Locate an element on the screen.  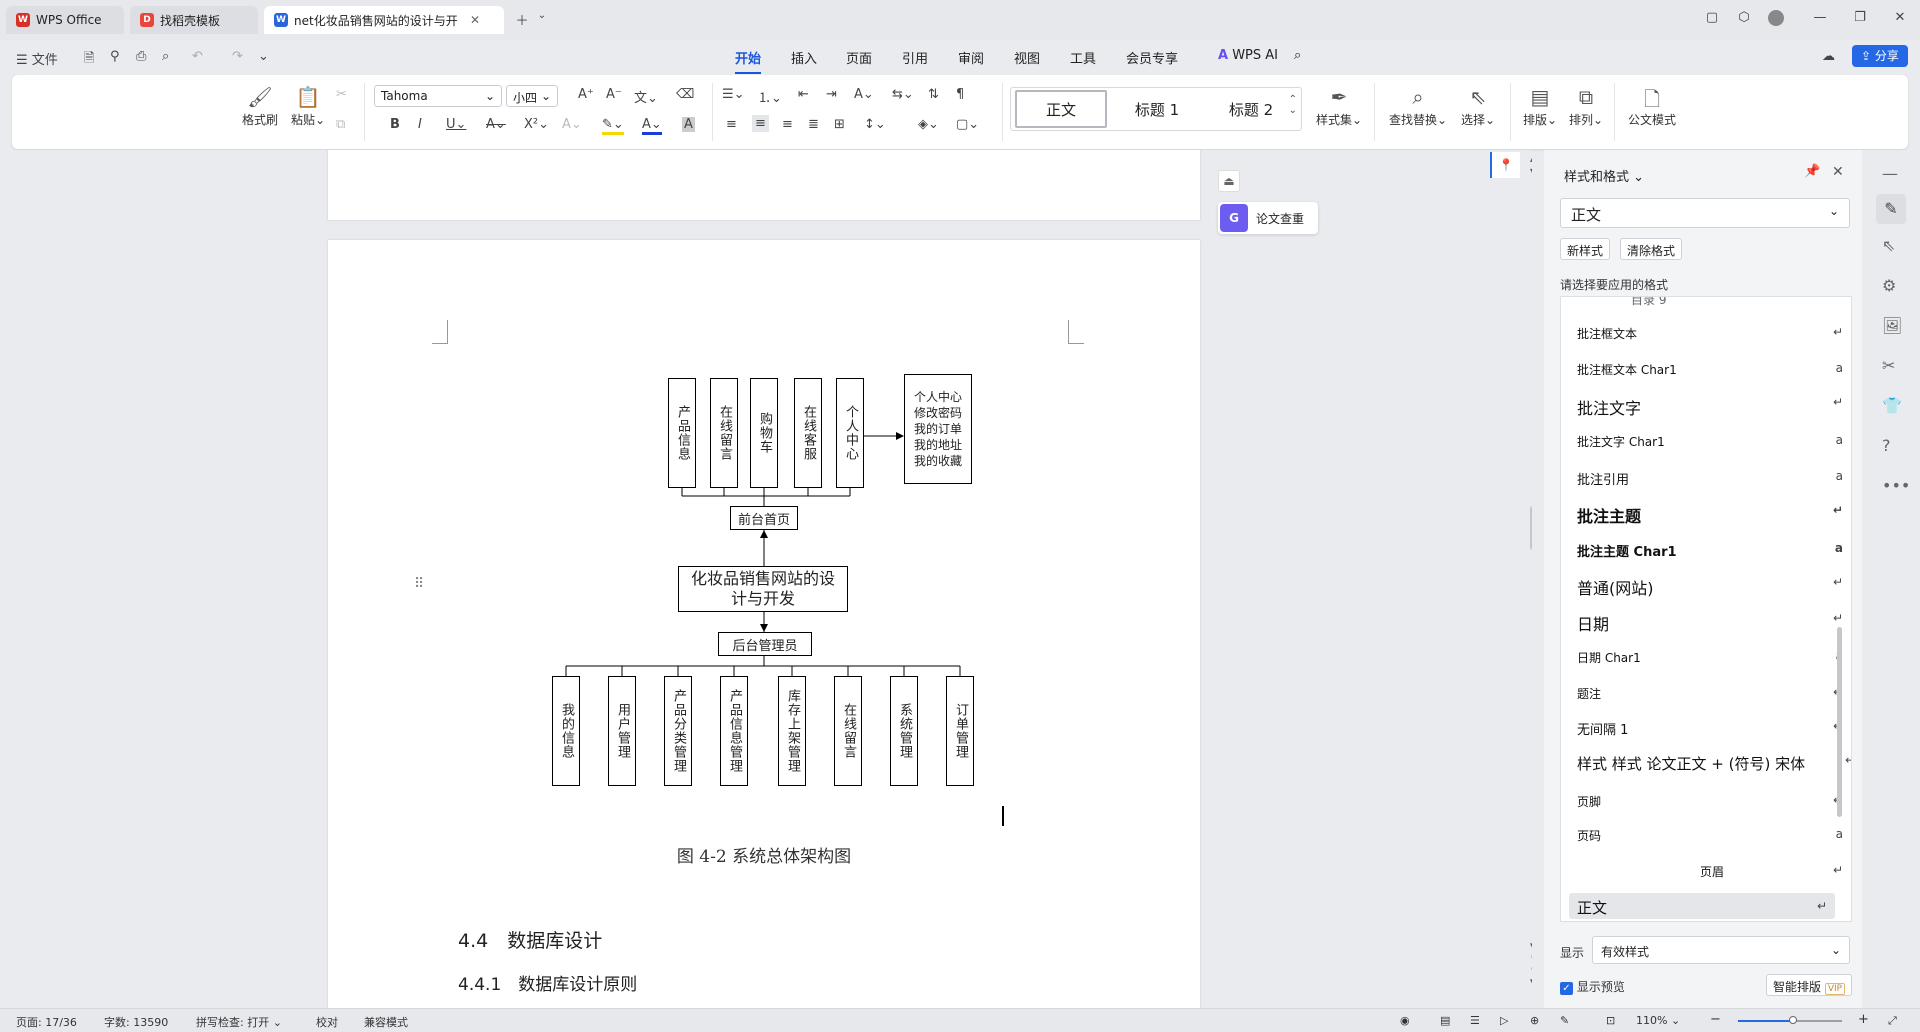
avatar is located at coordinates (1776, 20).